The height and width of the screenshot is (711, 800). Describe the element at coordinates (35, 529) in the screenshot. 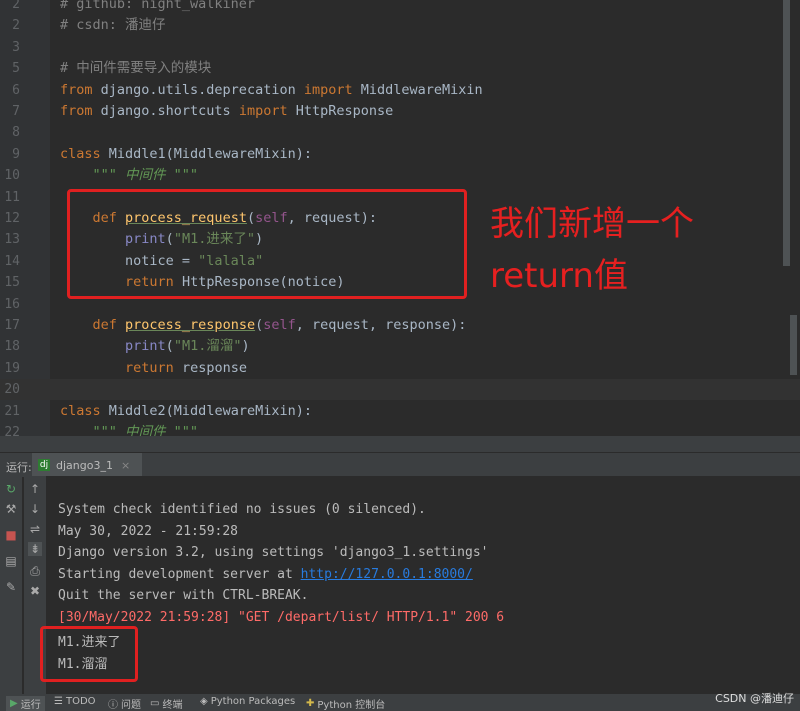

I see `soft-wrap-icon: ⇌` at that location.